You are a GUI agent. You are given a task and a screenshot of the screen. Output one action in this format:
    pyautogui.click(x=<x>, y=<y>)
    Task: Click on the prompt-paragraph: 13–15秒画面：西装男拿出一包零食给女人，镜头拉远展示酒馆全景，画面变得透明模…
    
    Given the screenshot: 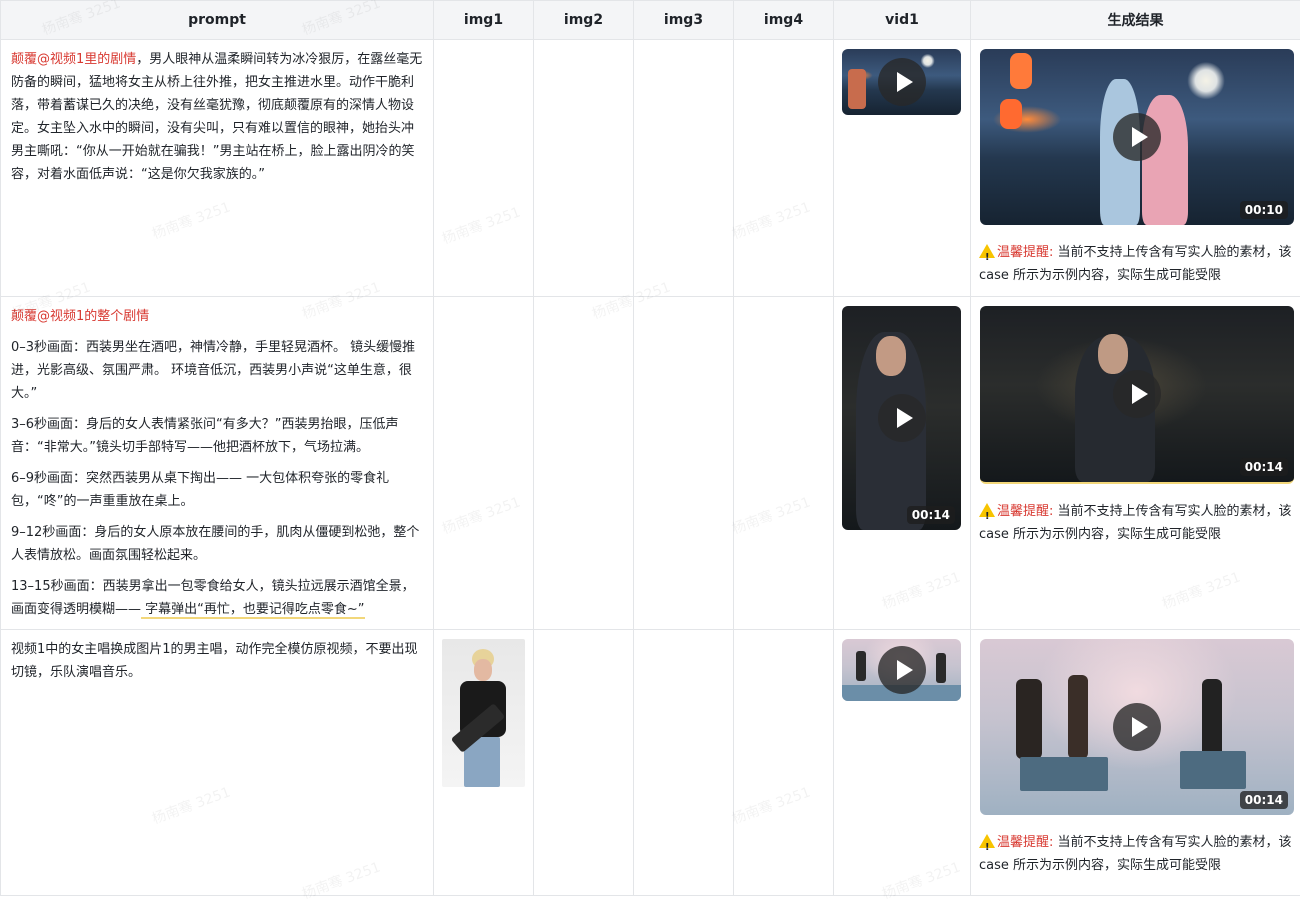 What is the action you would take?
    pyautogui.click(x=218, y=598)
    